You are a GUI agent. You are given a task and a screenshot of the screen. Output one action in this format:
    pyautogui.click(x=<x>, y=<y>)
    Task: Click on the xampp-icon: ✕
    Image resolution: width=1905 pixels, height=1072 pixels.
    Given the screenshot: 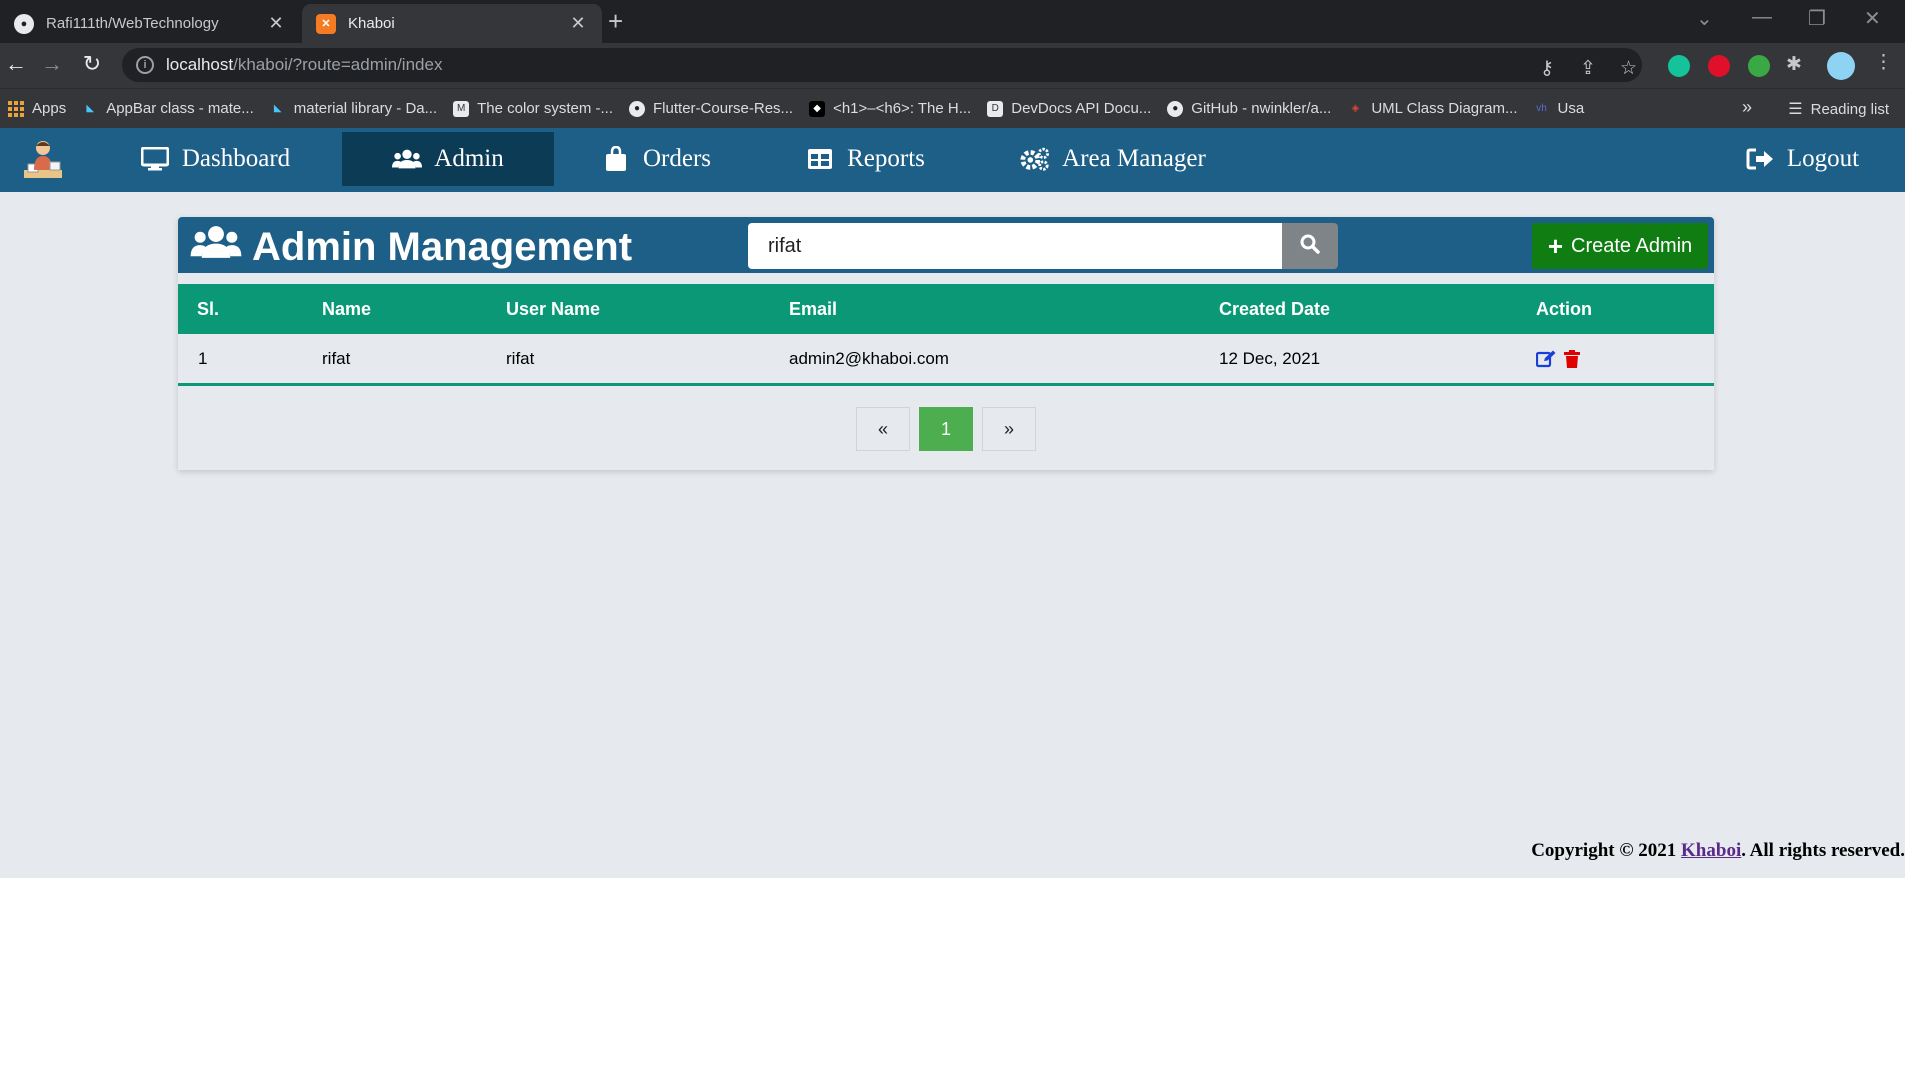 What is the action you would take?
    pyautogui.click(x=326, y=23)
    